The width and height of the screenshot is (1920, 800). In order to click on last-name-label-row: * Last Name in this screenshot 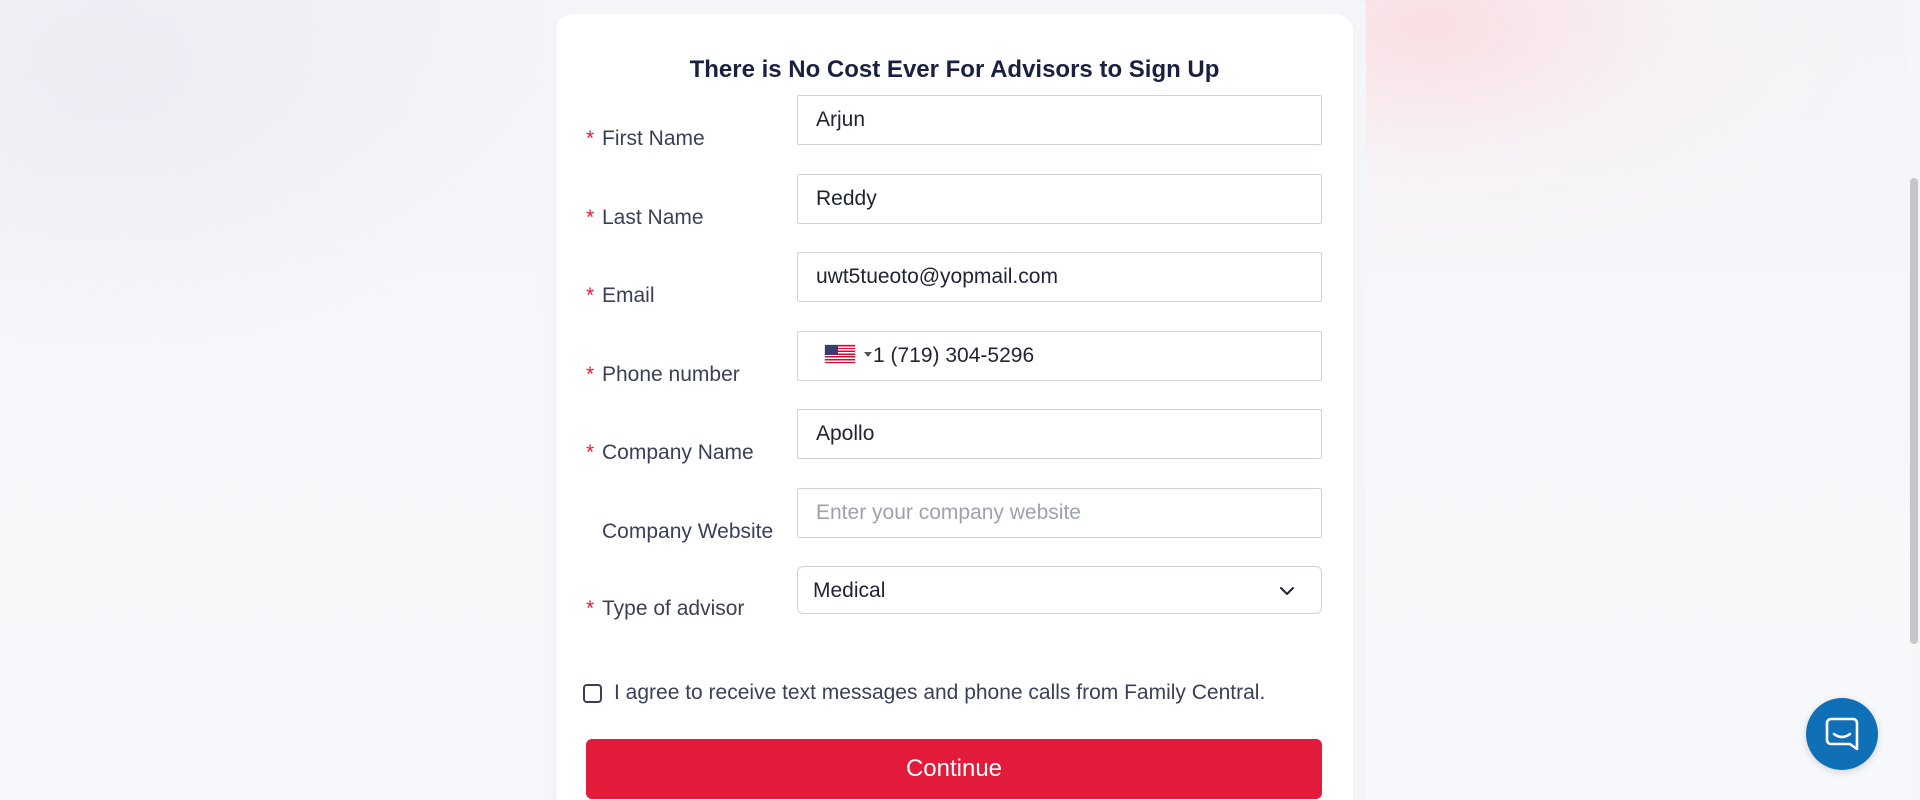, I will do `click(645, 218)`.